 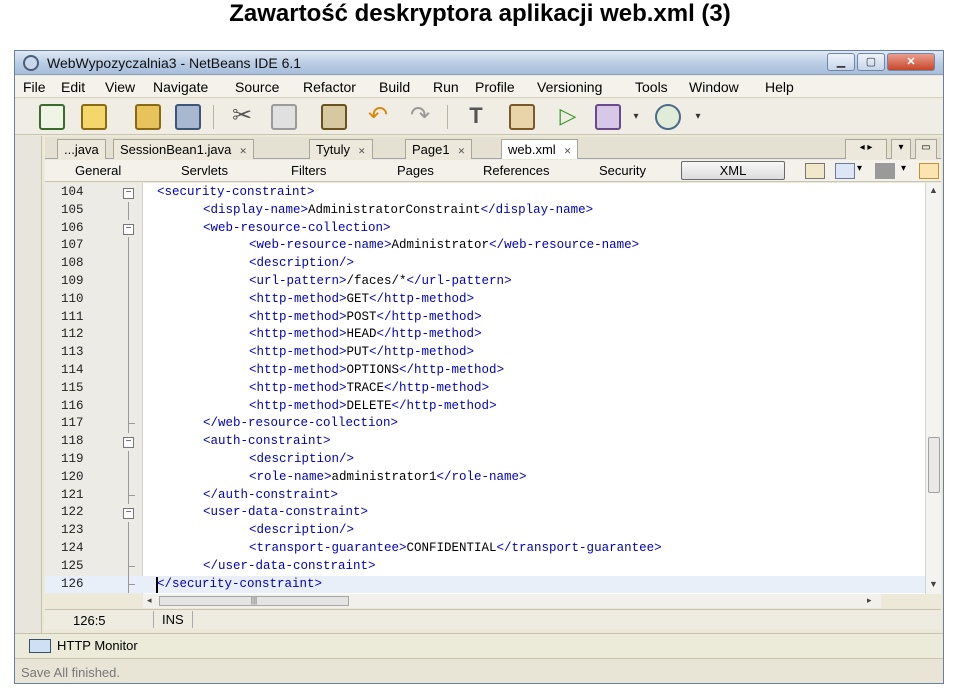 I want to click on code-line: 116 <http-method>DELETE</http-method>, so click(x=485, y=406).